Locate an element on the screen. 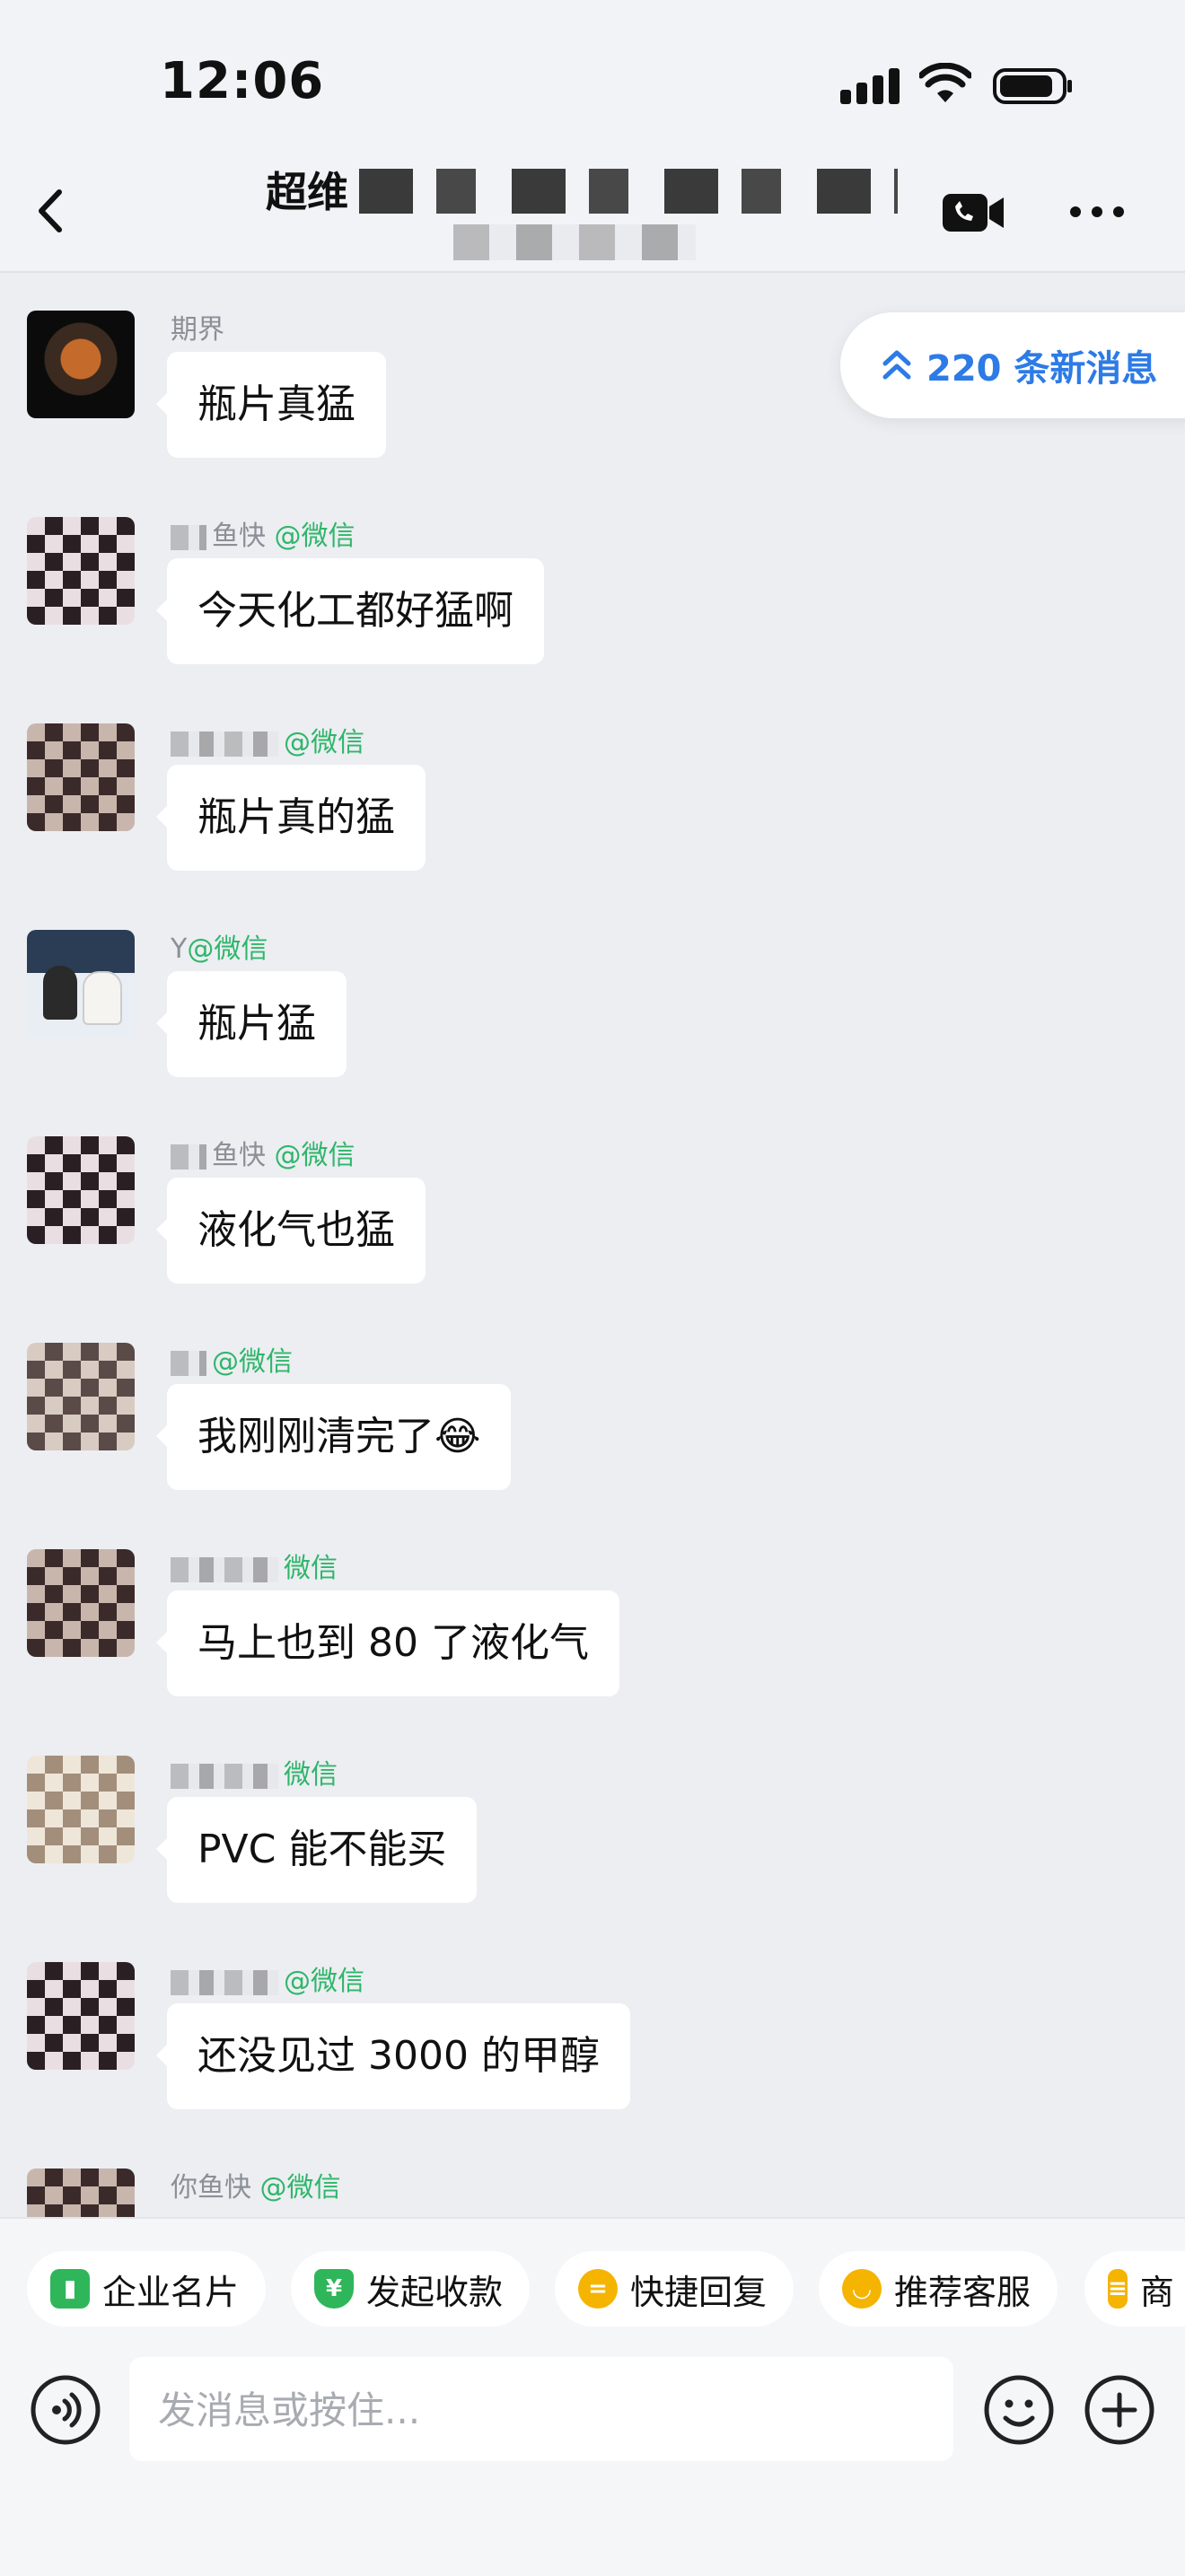  message-item: Y@微信 瓶片猛 is located at coordinates (592, 1033).